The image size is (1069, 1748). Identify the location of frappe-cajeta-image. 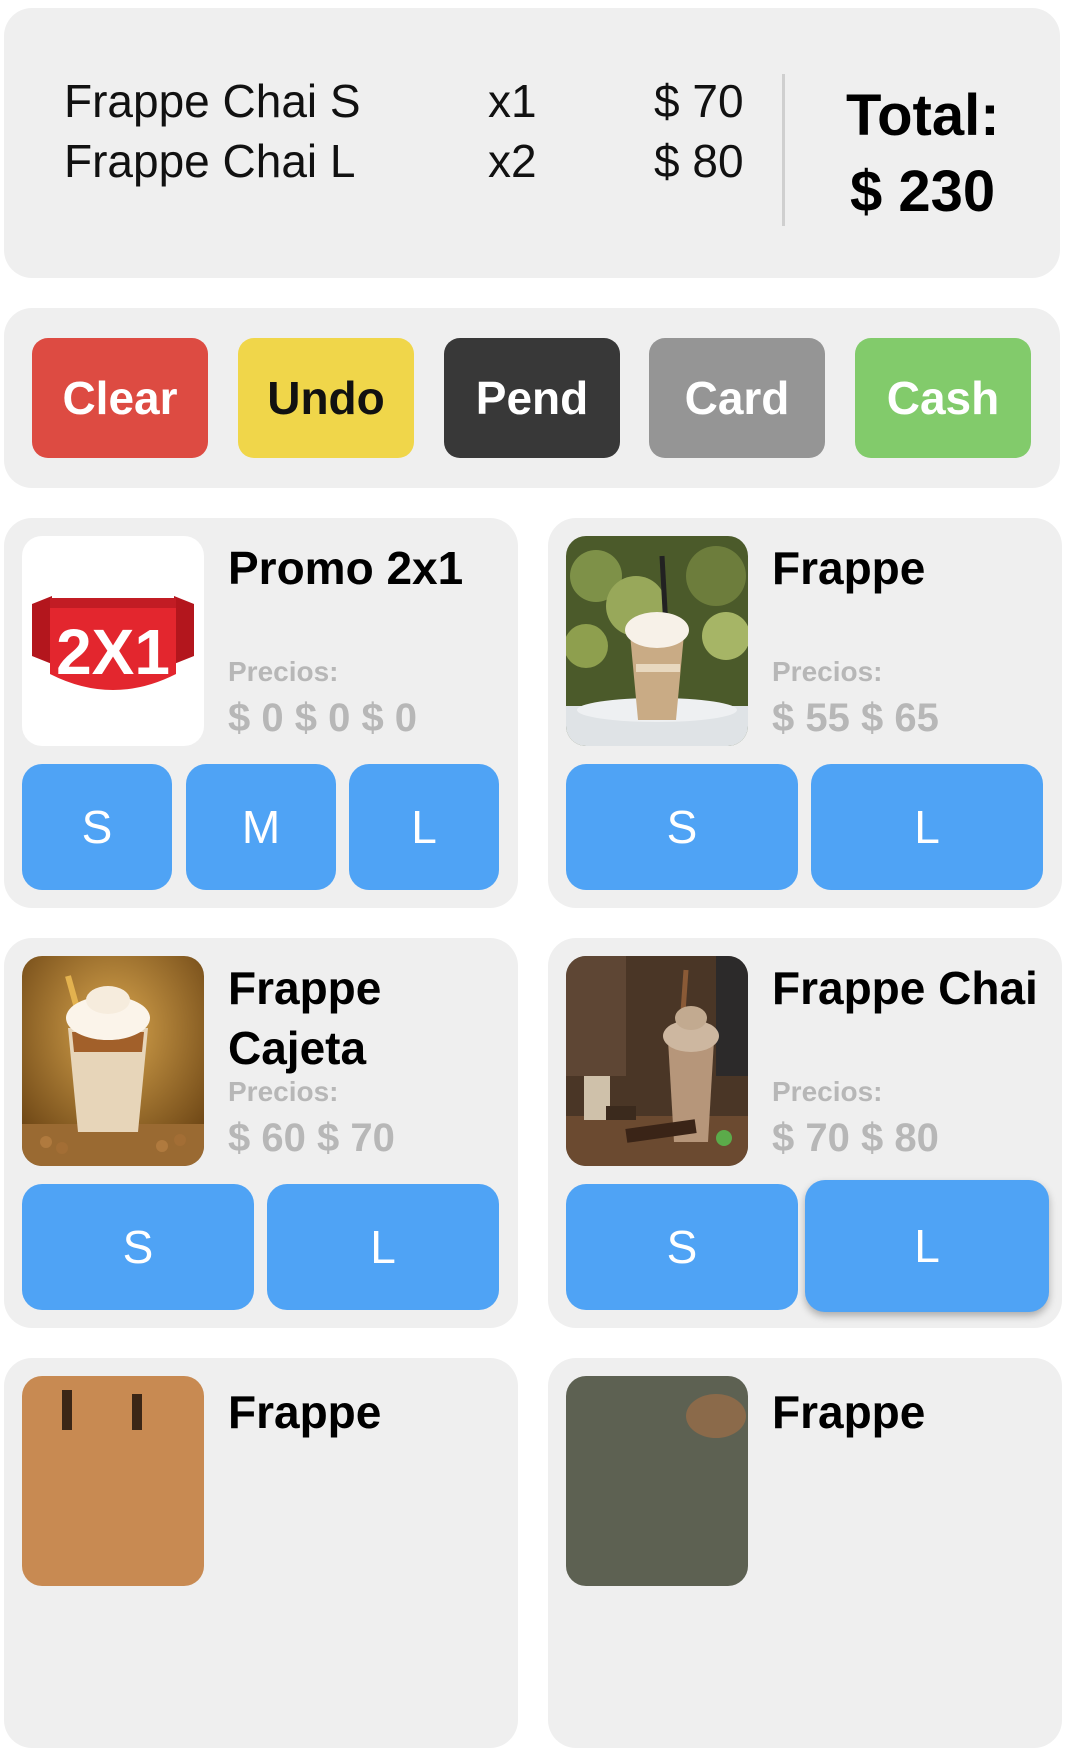
(113, 1061).